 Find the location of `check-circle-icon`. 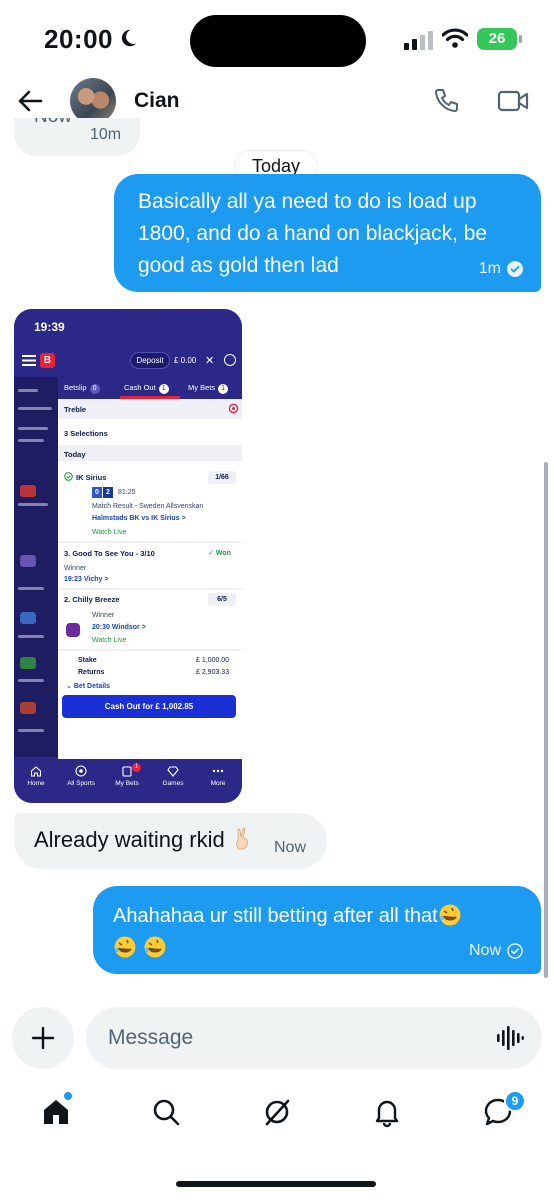

check-circle-icon is located at coordinates (68, 476).